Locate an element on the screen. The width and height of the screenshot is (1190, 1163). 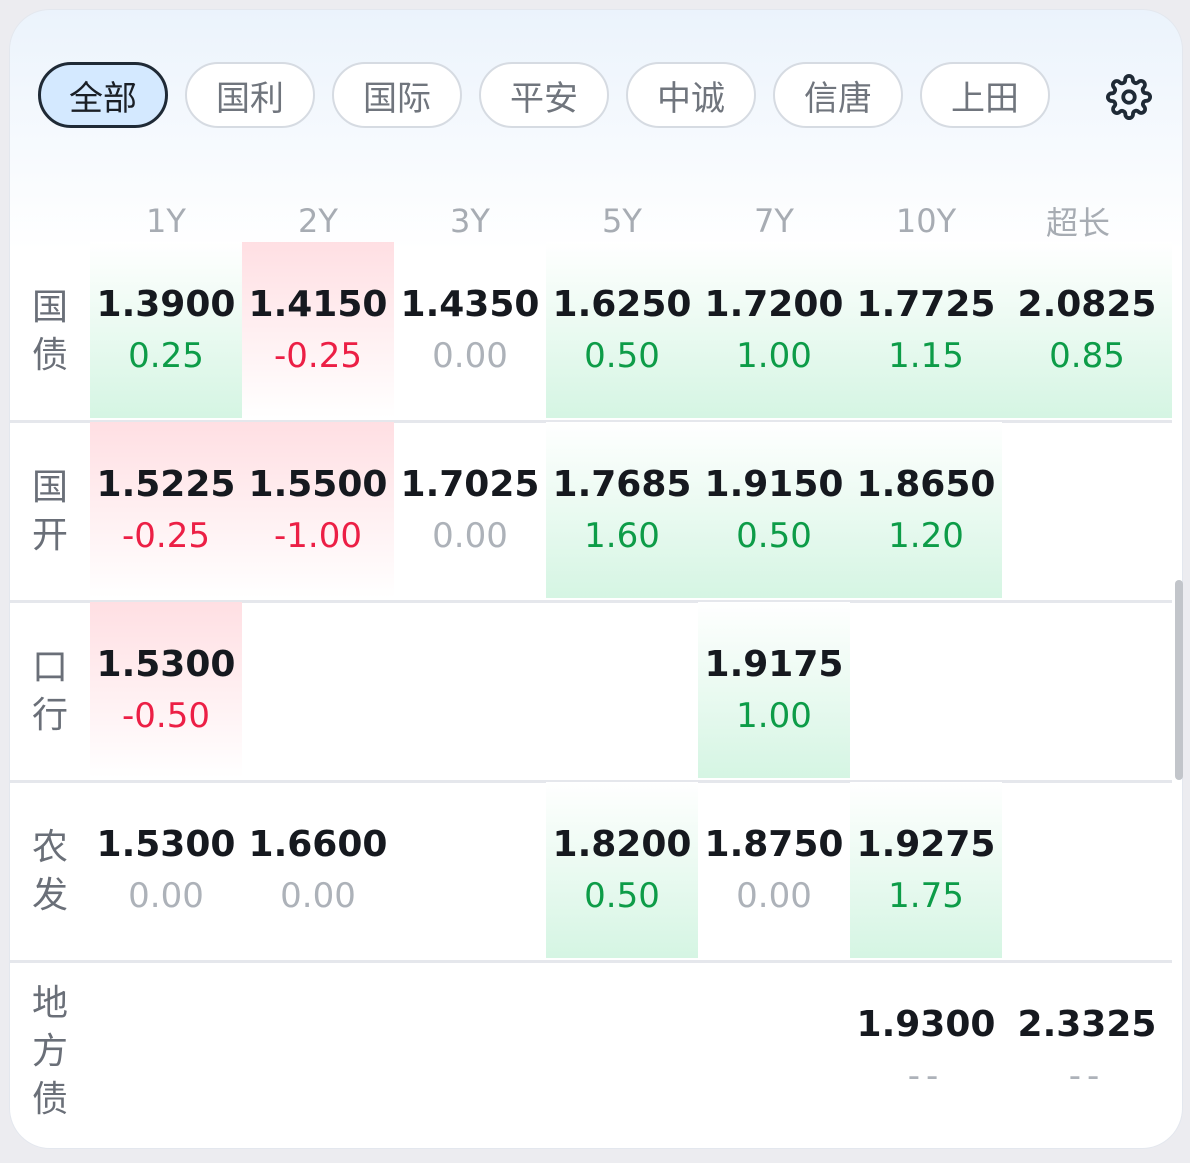
row-label-char: 口 is located at coordinates (49, 667).